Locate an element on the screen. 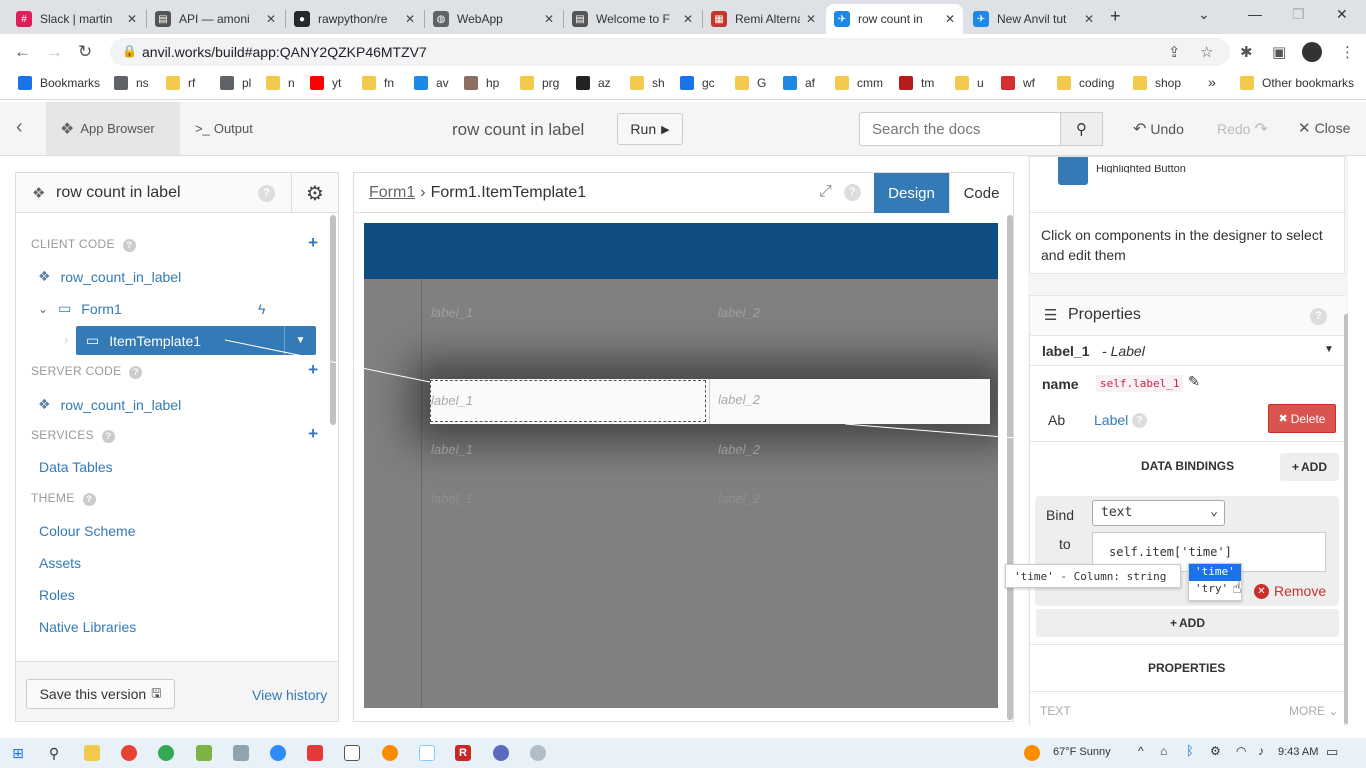  sidebar-icon: ▣ is located at coordinates (1279, 52).